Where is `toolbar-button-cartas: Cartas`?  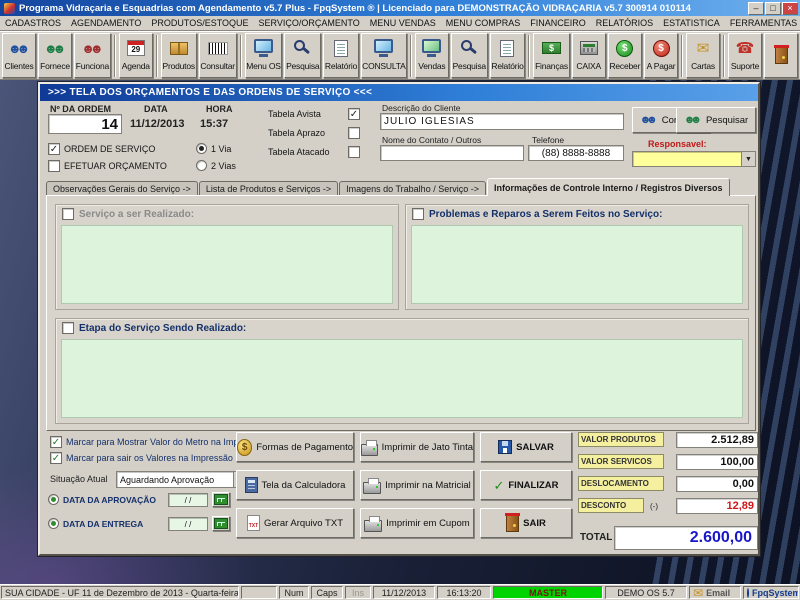
toolbar-button-cartas: Cartas is located at coordinates (703, 55).